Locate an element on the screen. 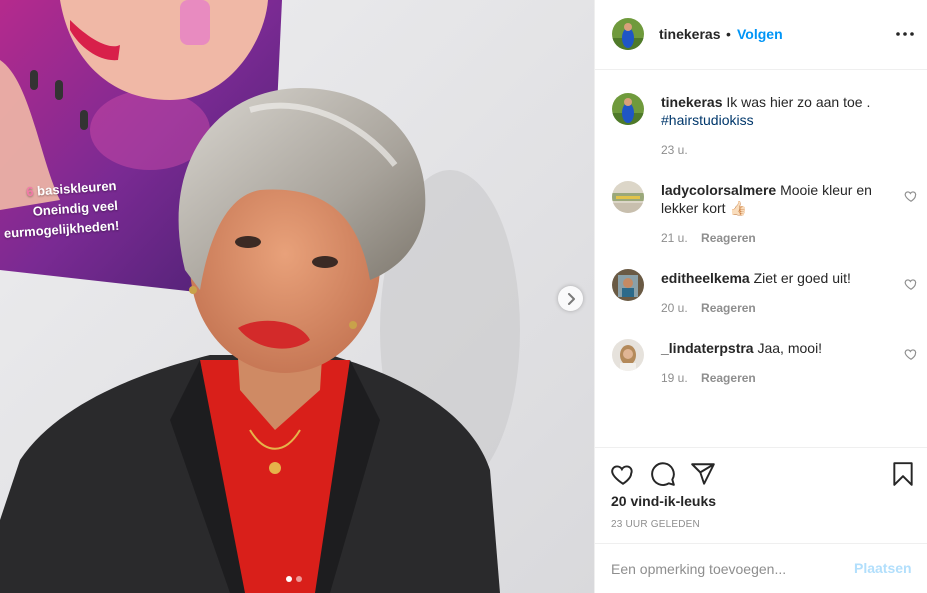 Image resolution: width=927 pixels, height=593 pixels. poster-number: 6 is located at coordinates (30, 191).